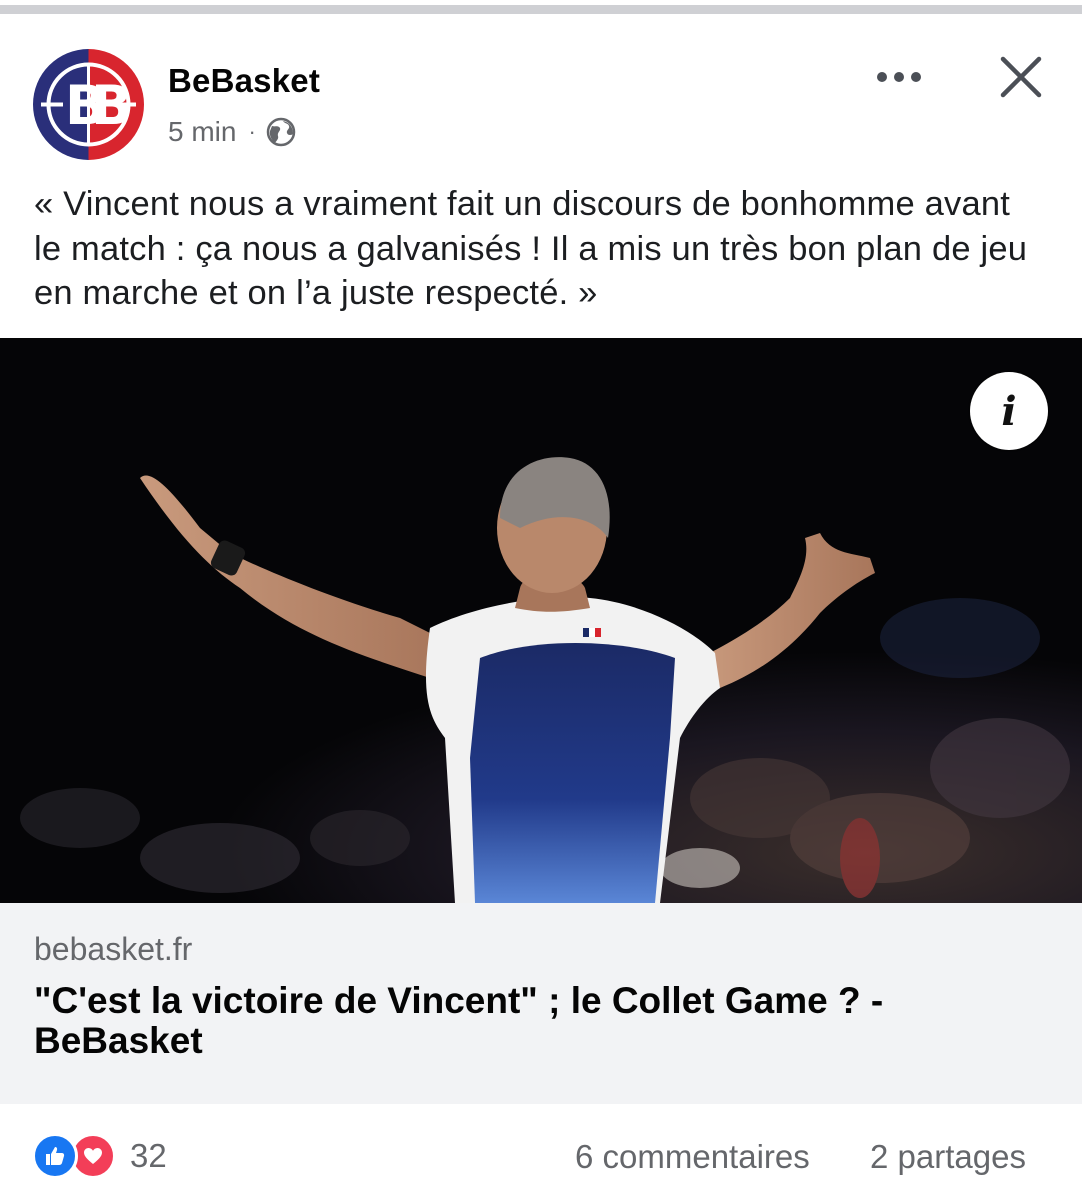 The height and width of the screenshot is (1200, 1082). What do you see at coordinates (113, 949) in the screenshot?
I see `link-domain: bebasket.fr` at bounding box center [113, 949].